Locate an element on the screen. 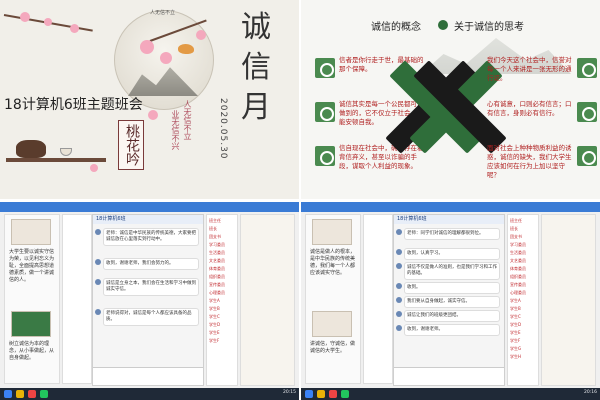 This screenshot has height=400, width=600. taskbar: 20:15 is located at coordinates (149, 394).